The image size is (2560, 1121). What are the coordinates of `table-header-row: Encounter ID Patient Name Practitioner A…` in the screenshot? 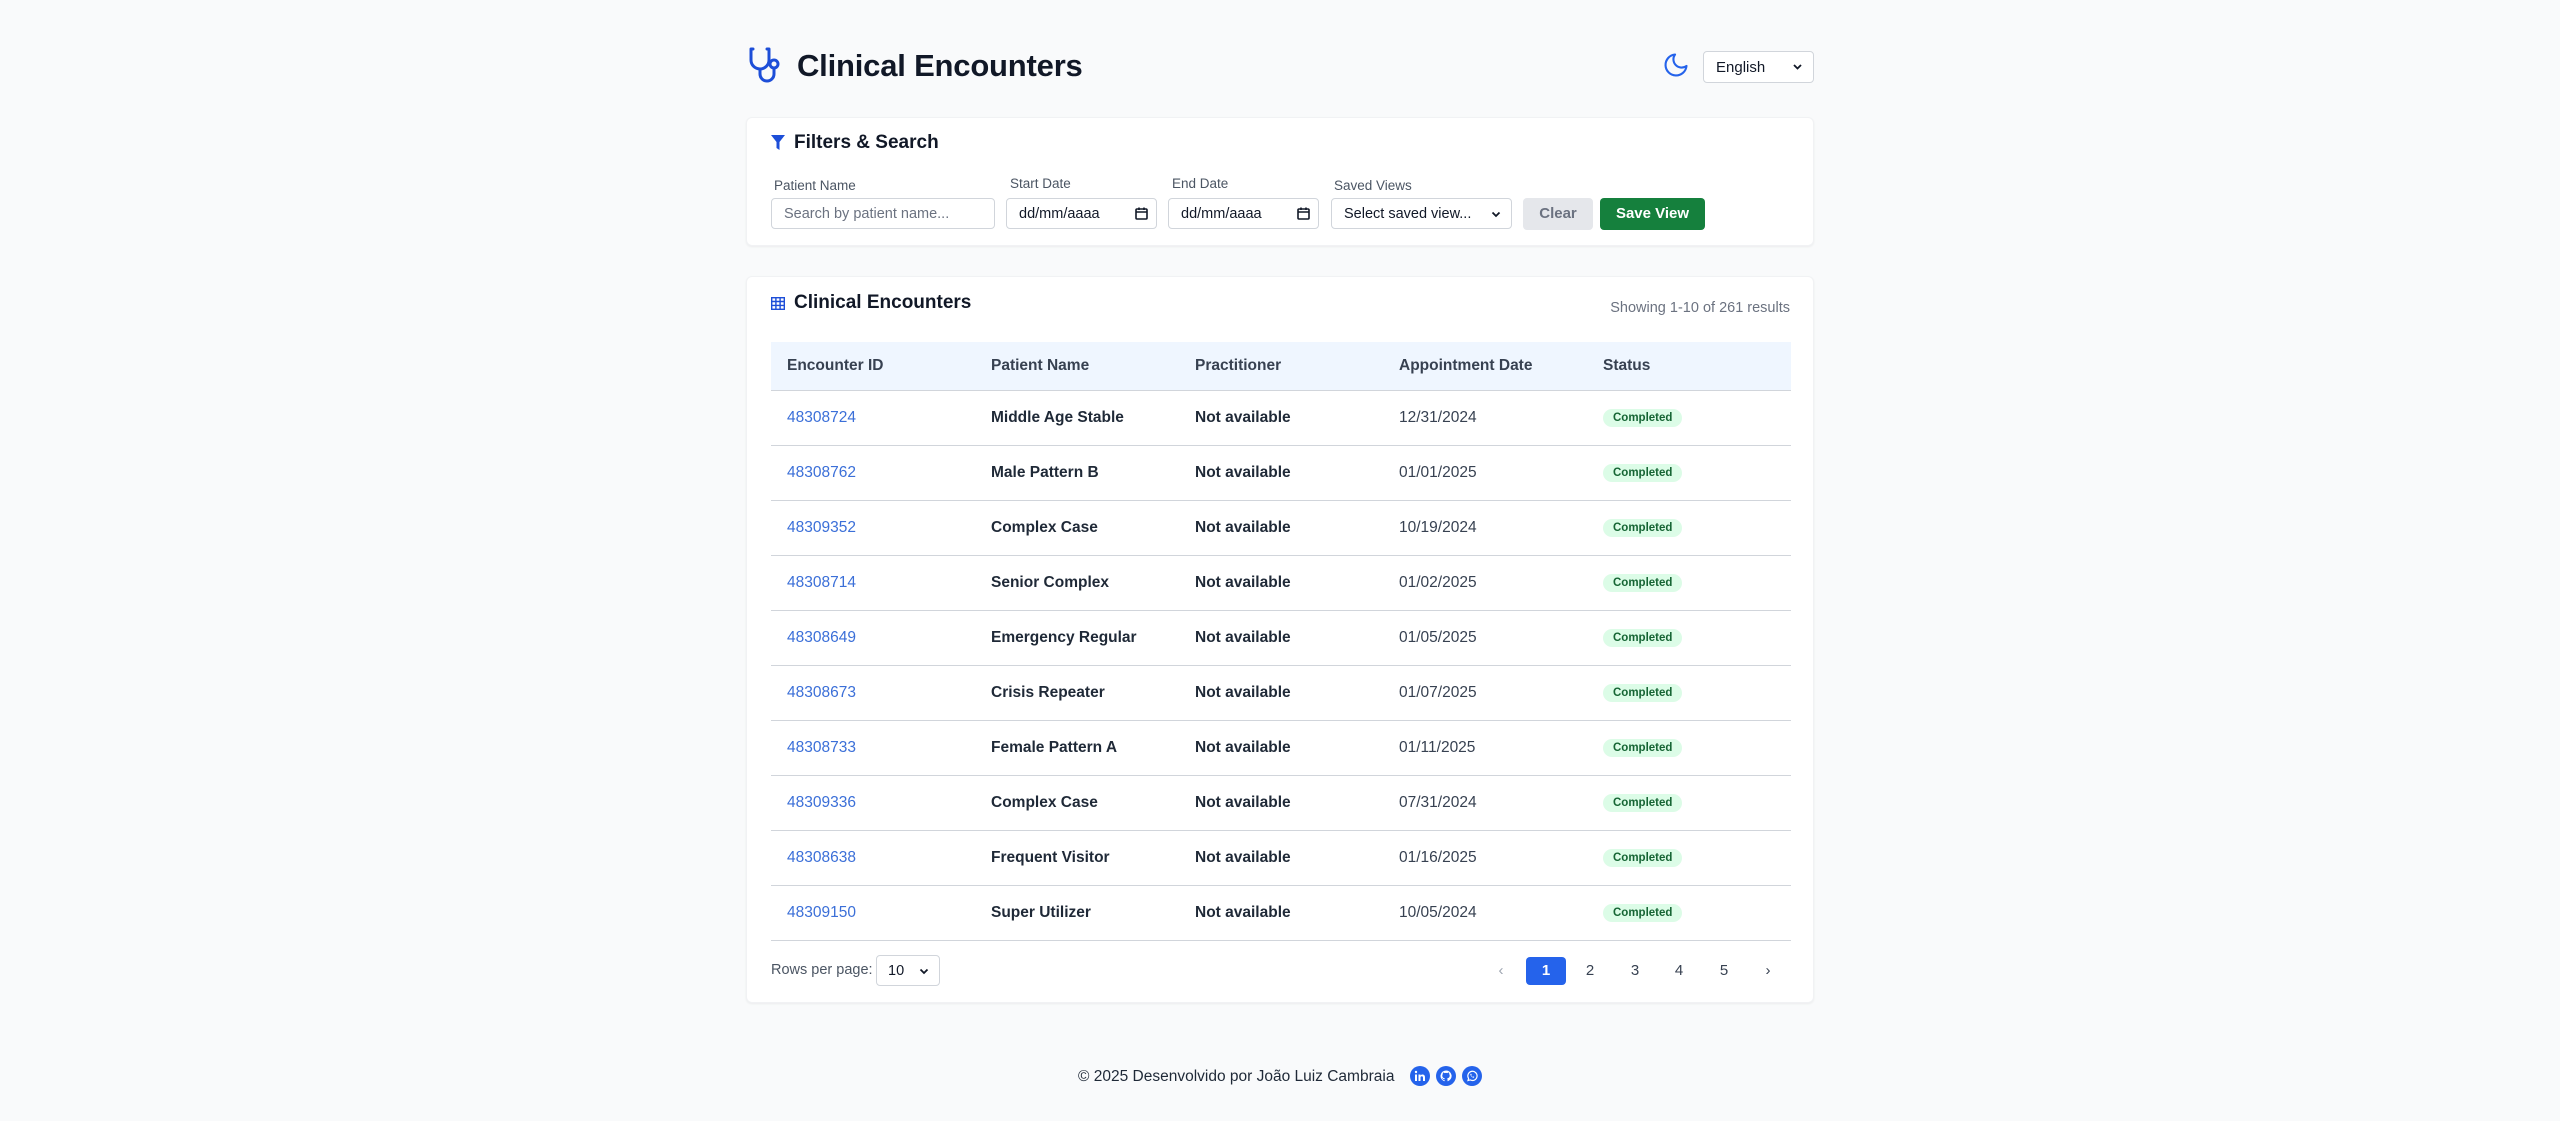 It's located at (1281, 366).